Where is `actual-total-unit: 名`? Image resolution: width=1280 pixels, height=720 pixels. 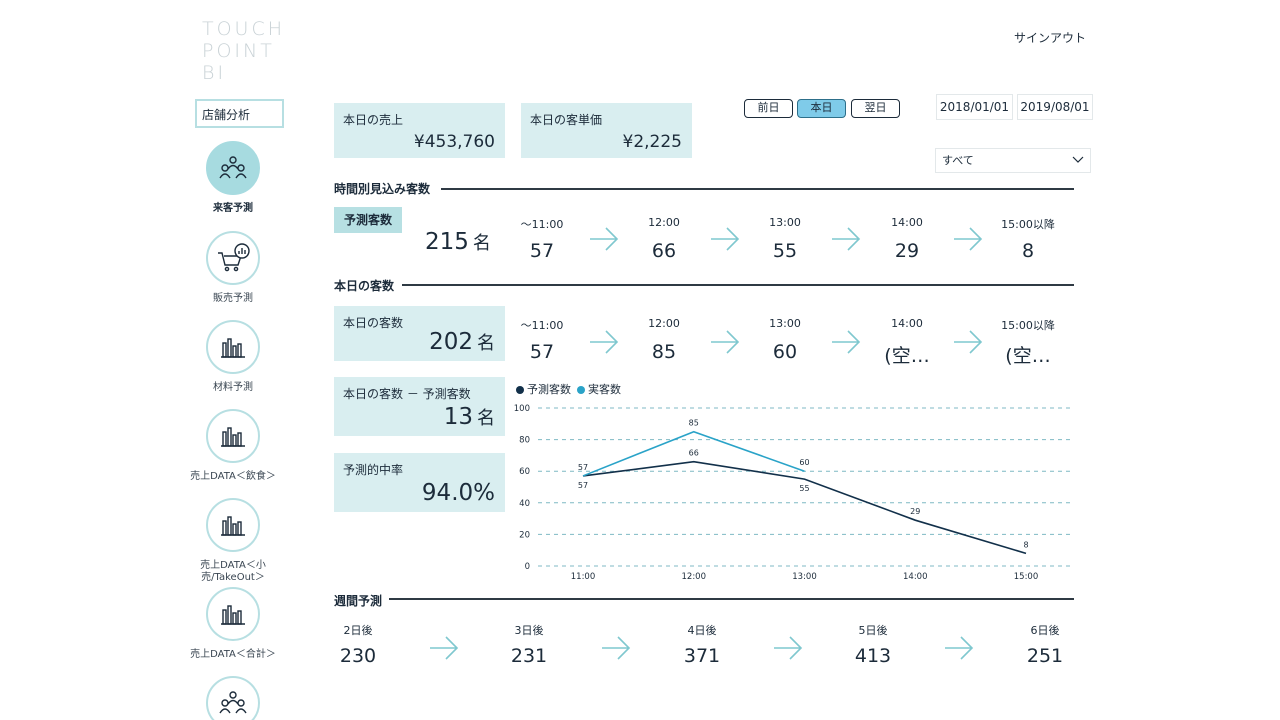
actual-total-unit: 名 is located at coordinates (486, 343).